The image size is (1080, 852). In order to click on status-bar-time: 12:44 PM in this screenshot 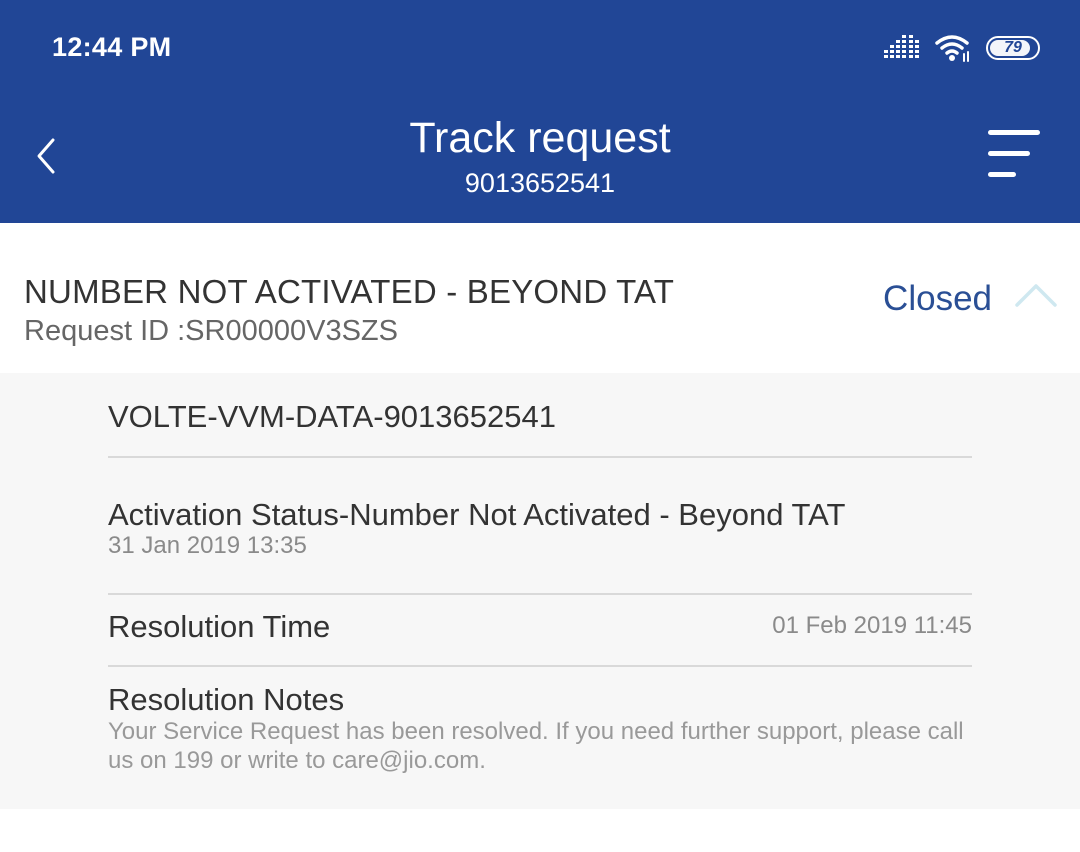, I will do `click(112, 47)`.